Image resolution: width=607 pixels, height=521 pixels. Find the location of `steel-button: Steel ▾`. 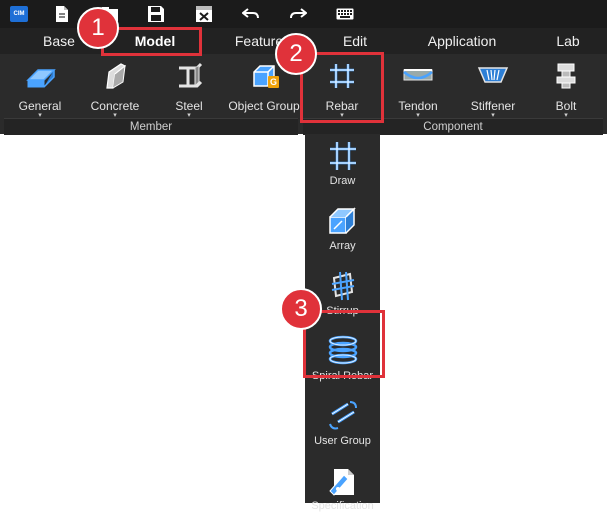

steel-button: Steel ▾ is located at coordinates (189, 88).